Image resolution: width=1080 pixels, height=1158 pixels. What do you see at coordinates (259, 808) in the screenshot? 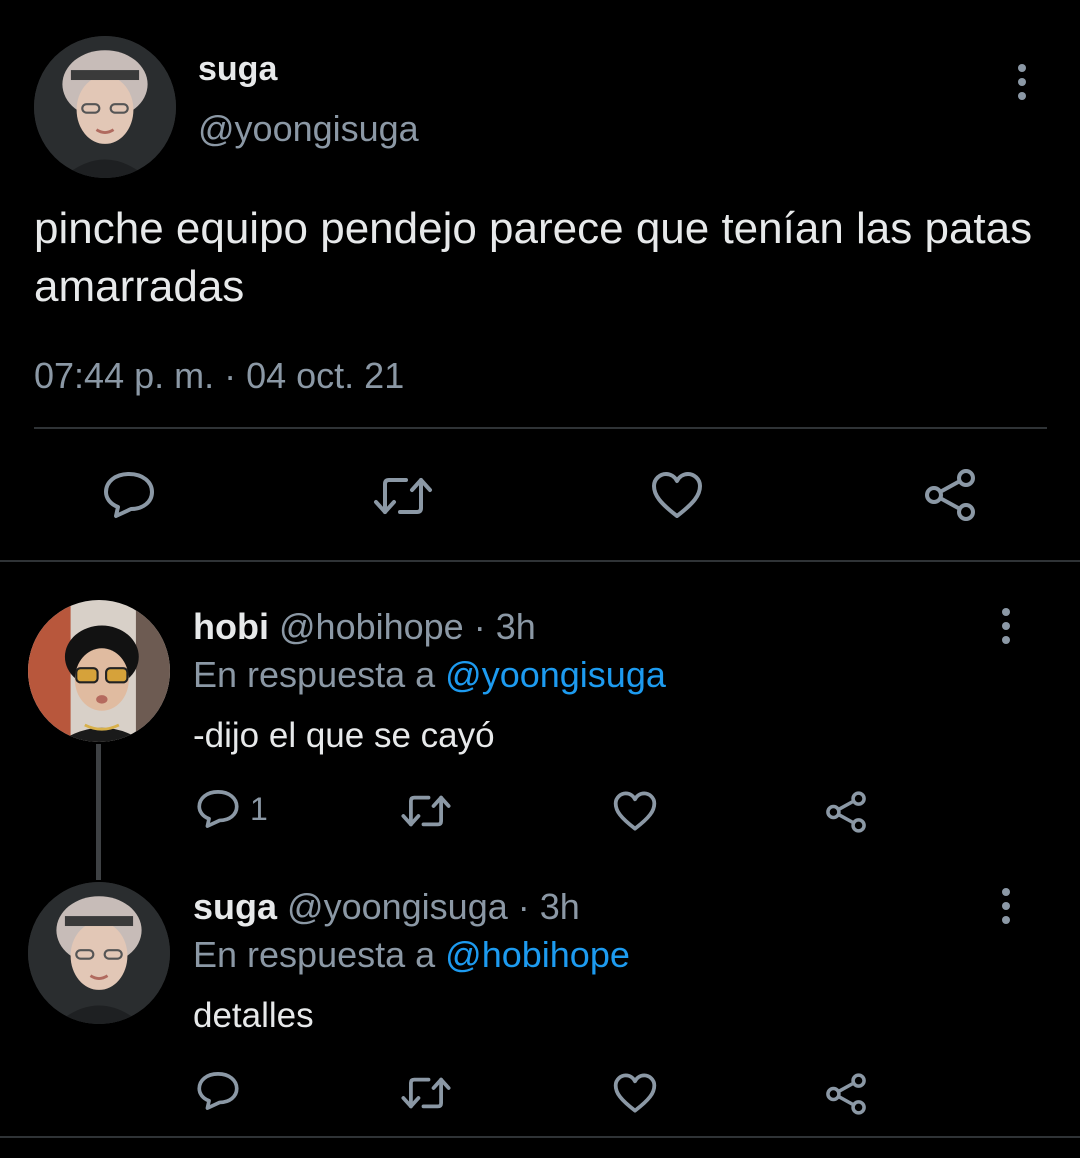
I see `reply-count: 1` at bounding box center [259, 808].